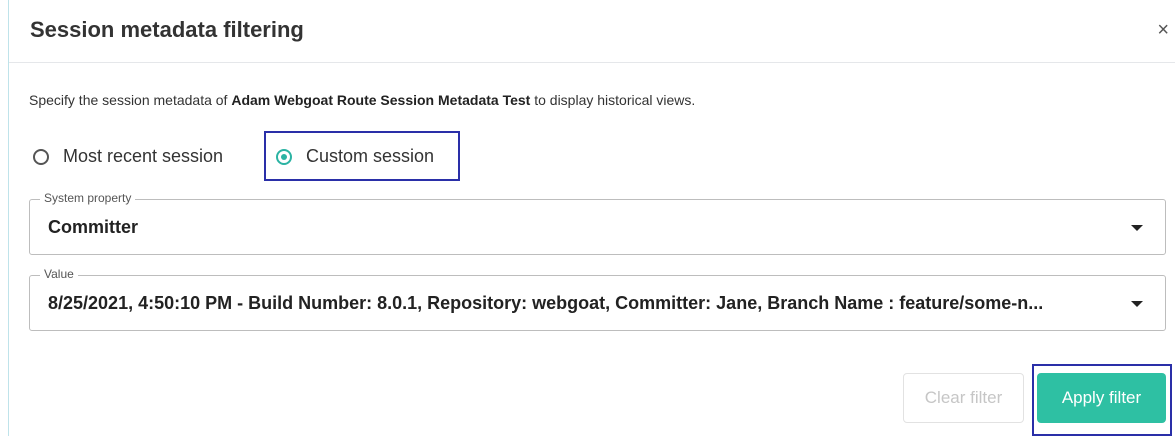 The width and height of the screenshot is (1175, 436). Describe the element at coordinates (381, 100) in the screenshot. I see `application-name: Adam Webgoat Route Session Metadata Test` at that location.